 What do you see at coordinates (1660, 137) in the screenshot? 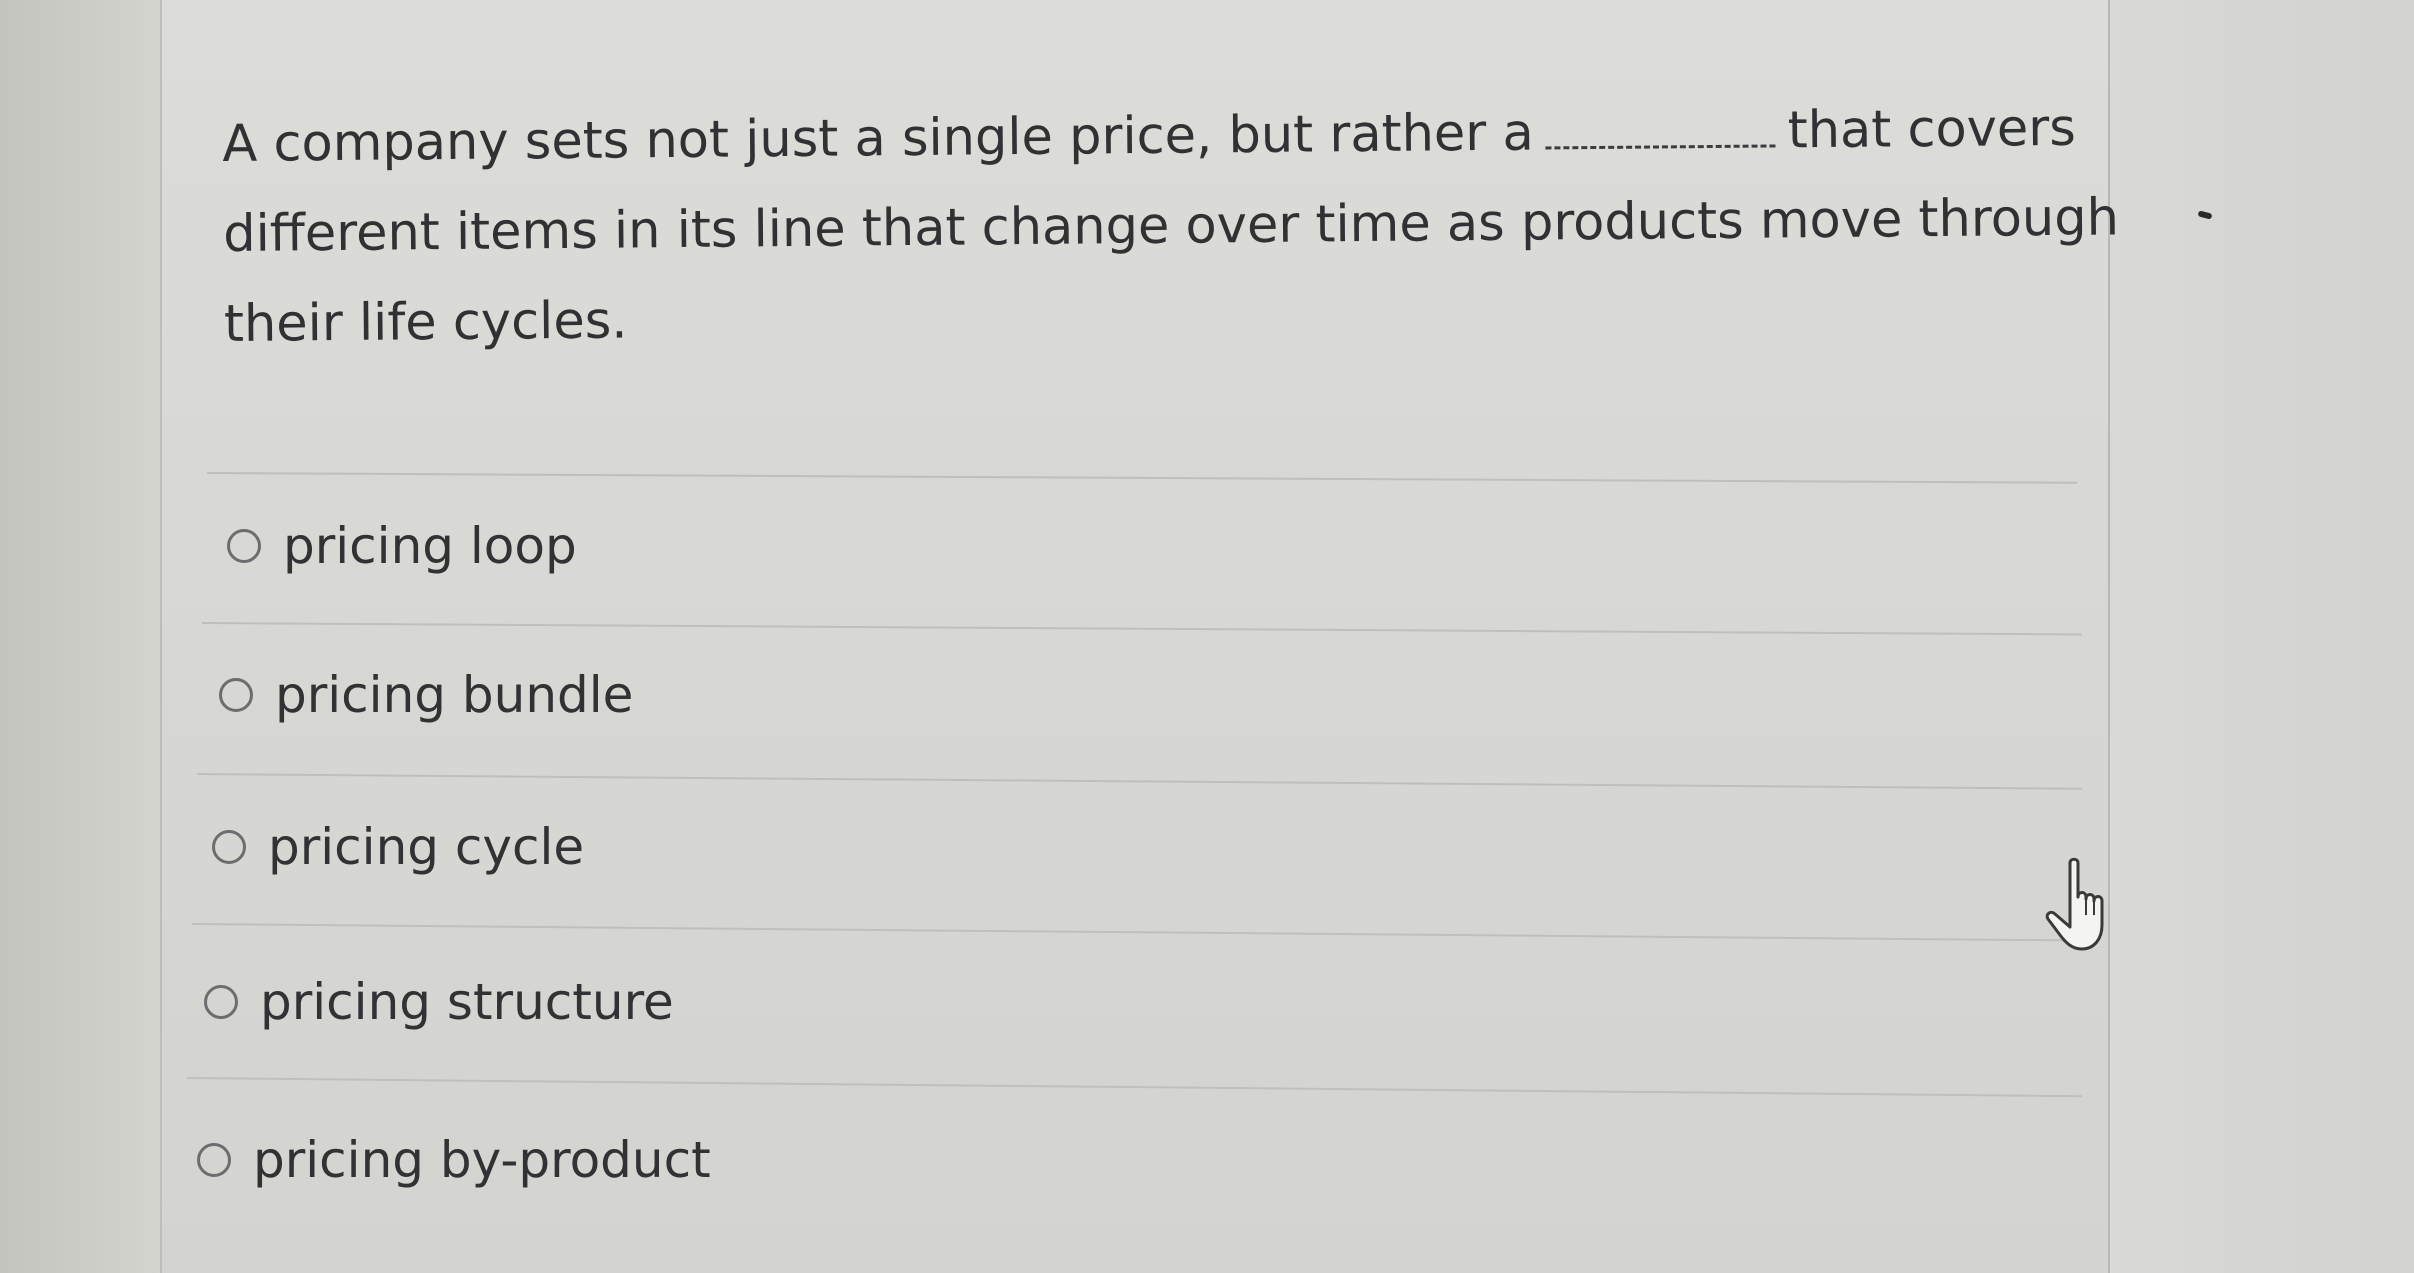
I see `fill-in-blank` at bounding box center [1660, 137].